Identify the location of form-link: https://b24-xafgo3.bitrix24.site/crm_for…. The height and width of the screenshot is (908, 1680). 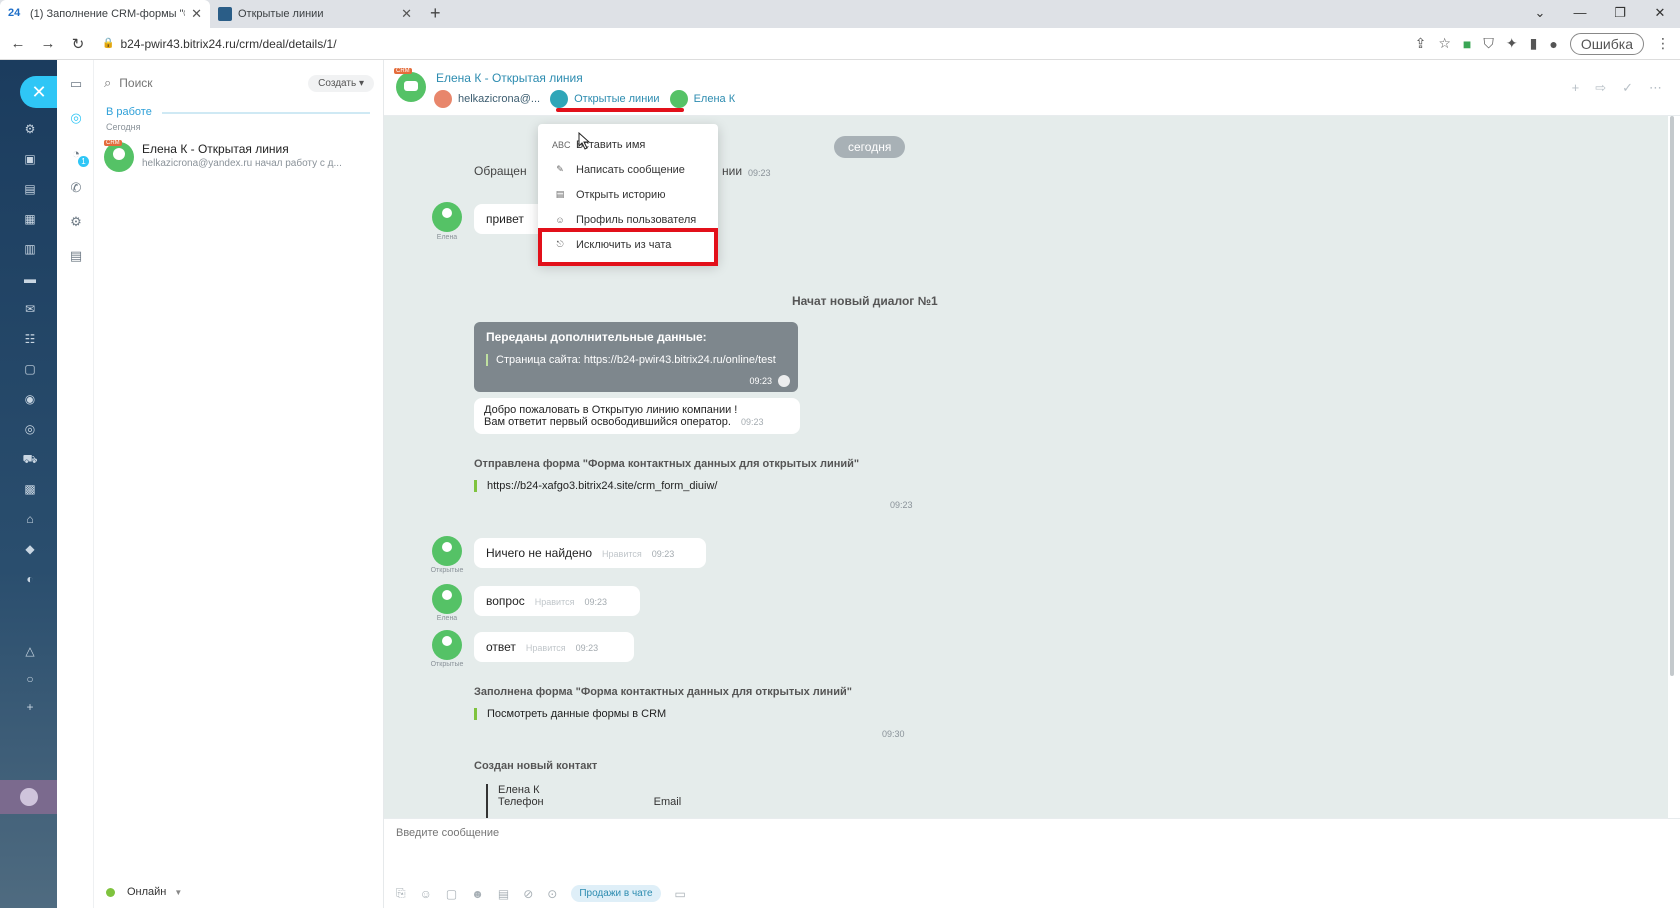
(596, 486).